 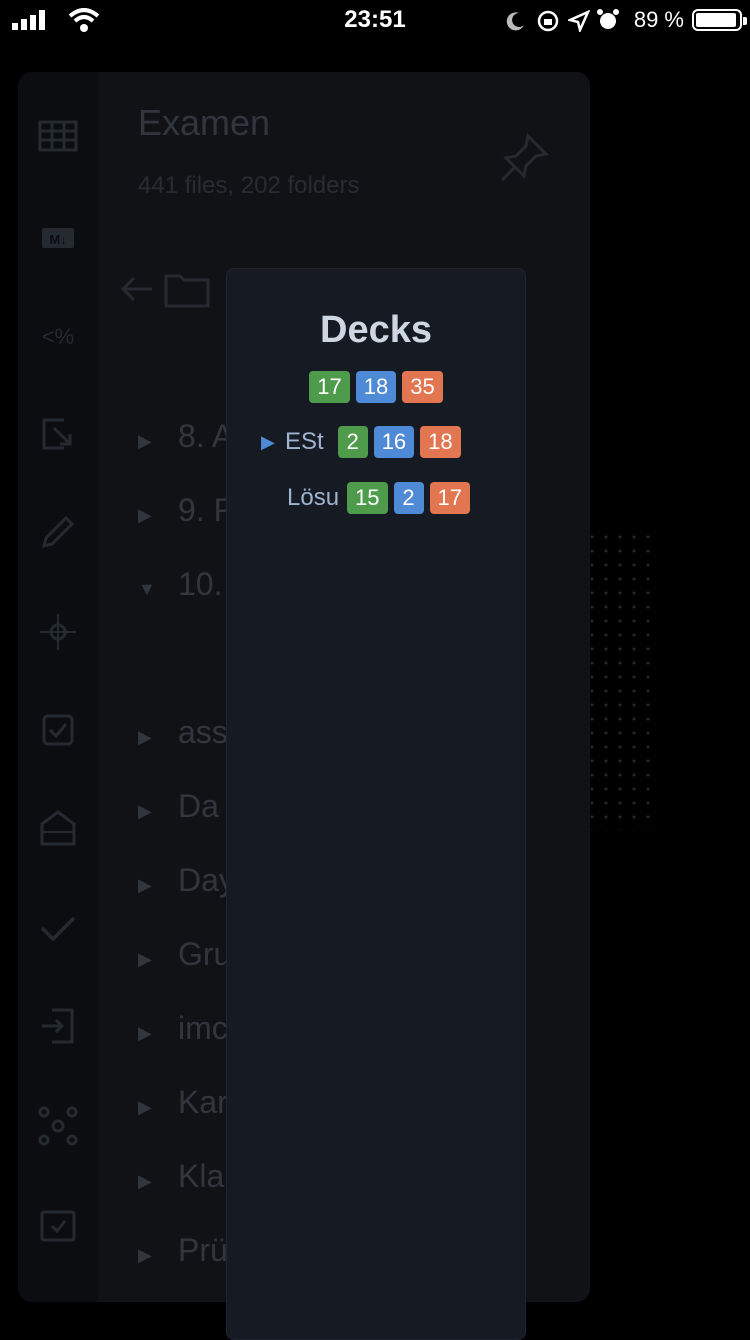 What do you see at coordinates (620, 680) in the screenshot?
I see `background-dots` at bounding box center [620, 680].